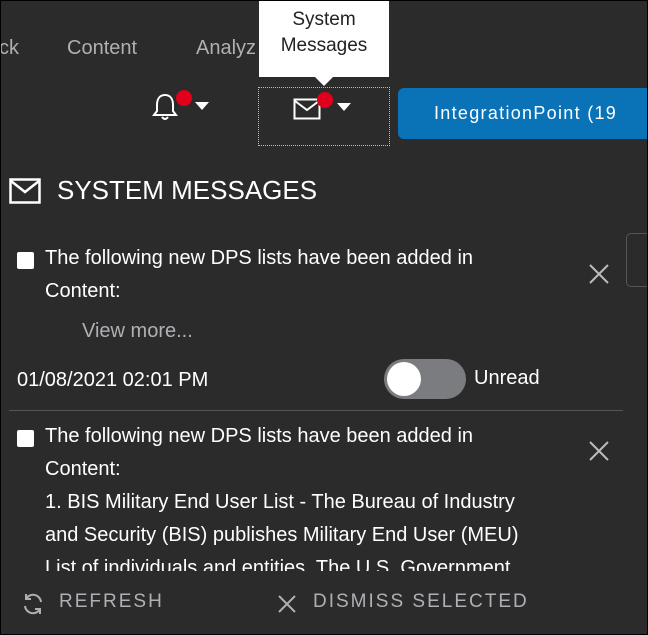  What do you see at coordinates (324, 116) in the screenshot?
I see `system-messages-button` at bounding box center [324, 116].